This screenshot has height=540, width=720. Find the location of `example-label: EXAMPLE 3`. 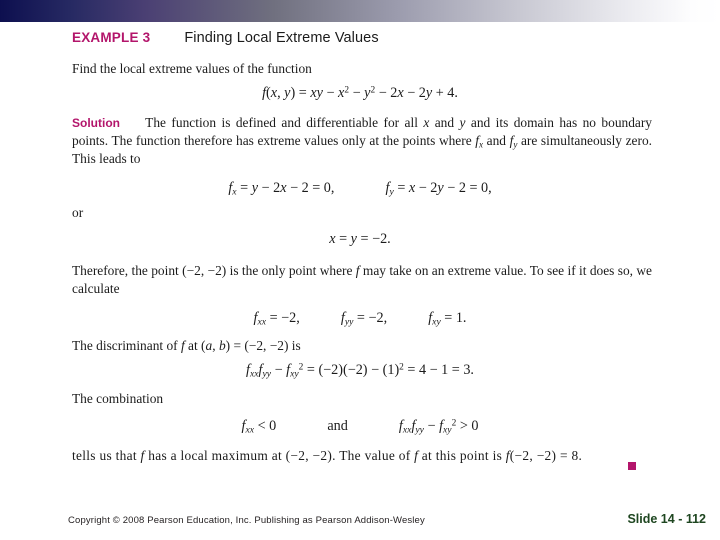

example-label: EXAMPLE 3 is located at coordinates (111, 37).